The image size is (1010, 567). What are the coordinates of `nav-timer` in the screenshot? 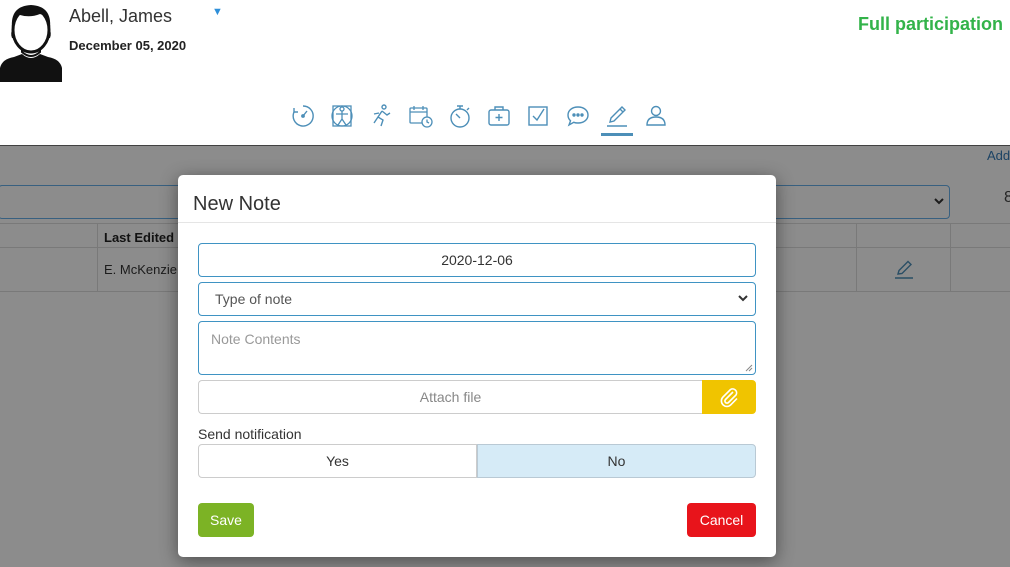 It's located at (459, 116).